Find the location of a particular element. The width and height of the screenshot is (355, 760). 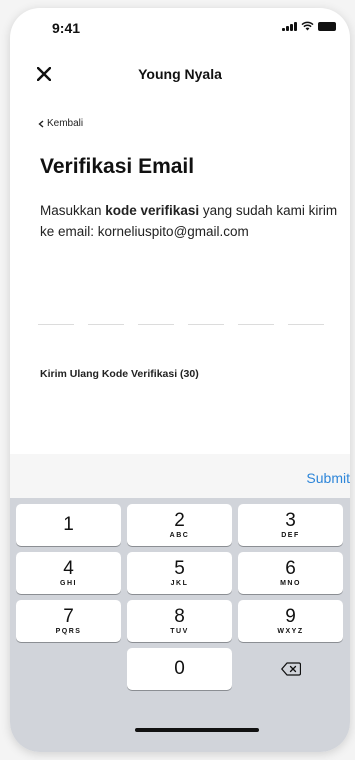

key-1: 1 is located at coordinates (68, 525).